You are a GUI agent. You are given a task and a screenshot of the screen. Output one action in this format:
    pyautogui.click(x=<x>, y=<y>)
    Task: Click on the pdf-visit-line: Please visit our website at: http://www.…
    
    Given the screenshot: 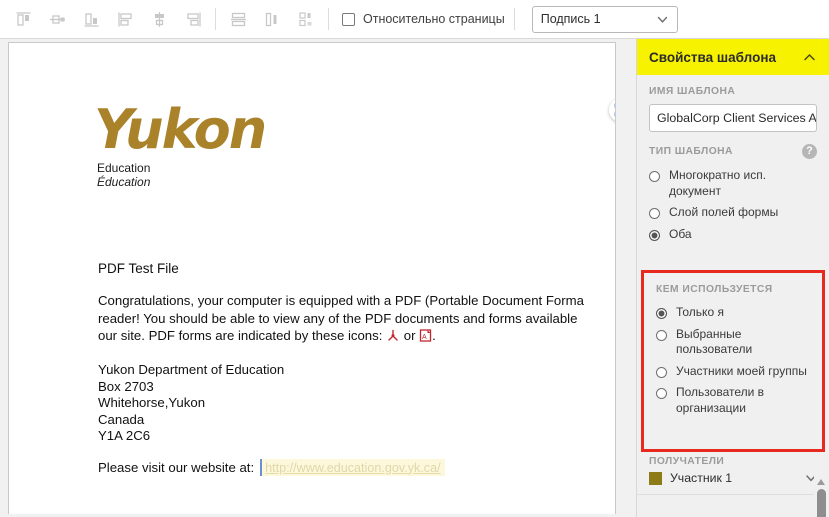 What is the action you would take?
    pyautogui.click(x=271, y=467)
    